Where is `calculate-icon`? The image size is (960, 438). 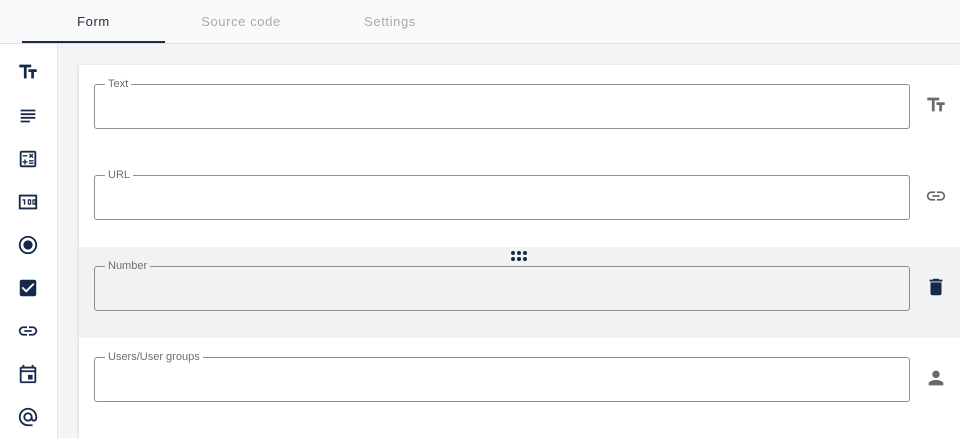 calculate-icon is located at coordinates (28, 159).